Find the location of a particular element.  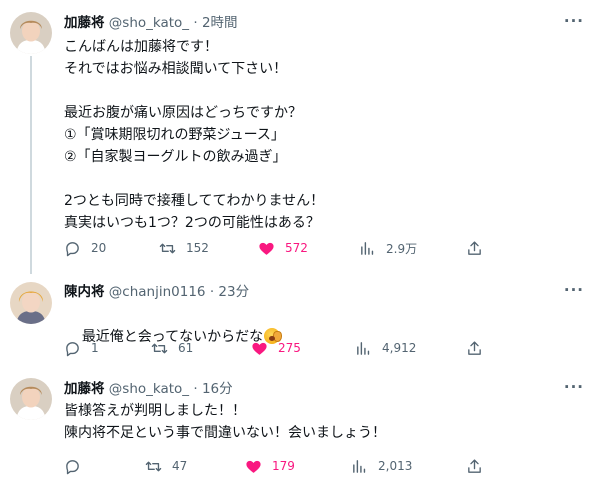

action-bar: 1 61 275 4,912 is located at coordinates (284, 348).